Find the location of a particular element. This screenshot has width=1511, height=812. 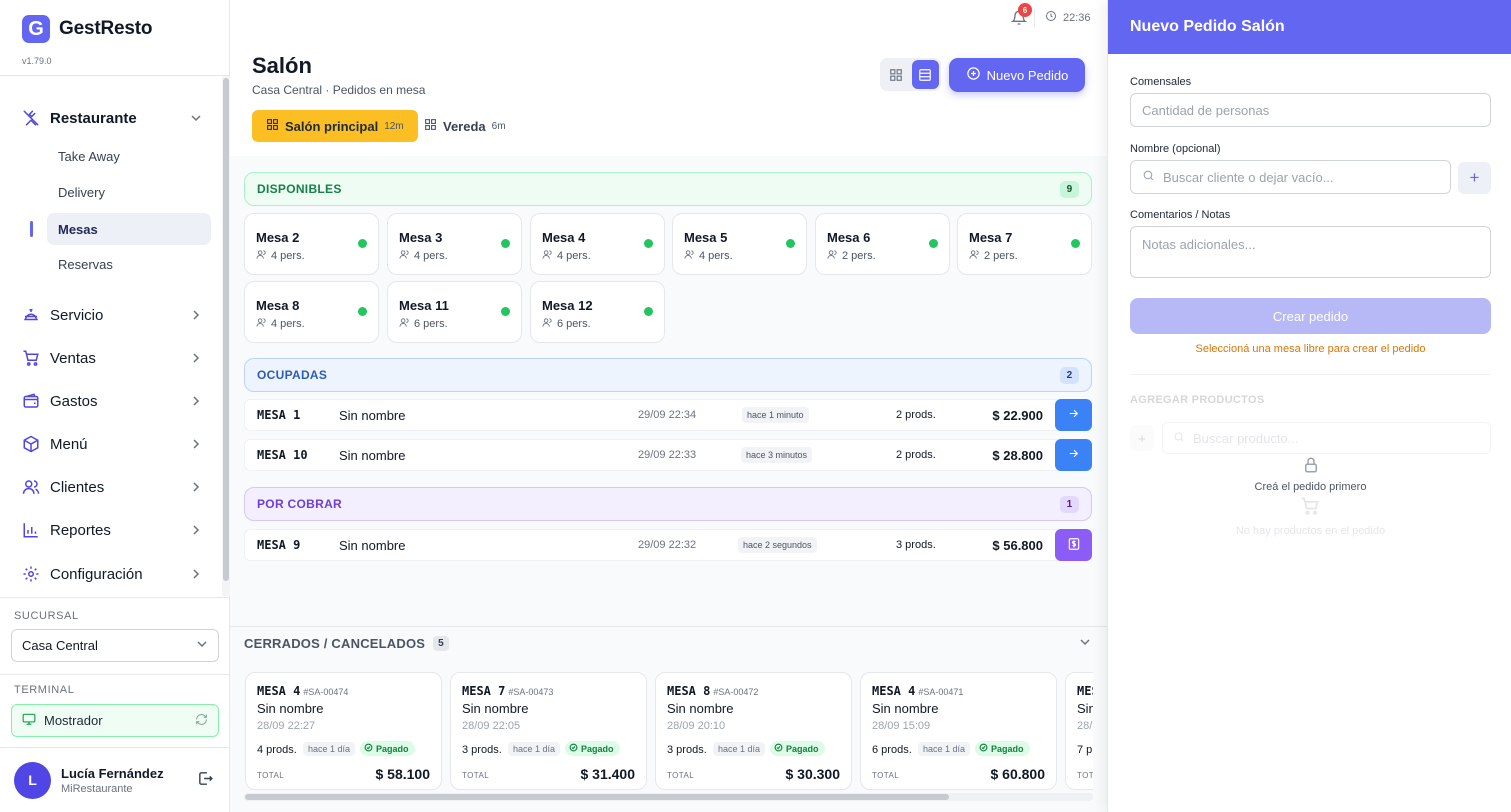

new-order-label: Nuevo Pedido is located at coordinates (1027, 75).